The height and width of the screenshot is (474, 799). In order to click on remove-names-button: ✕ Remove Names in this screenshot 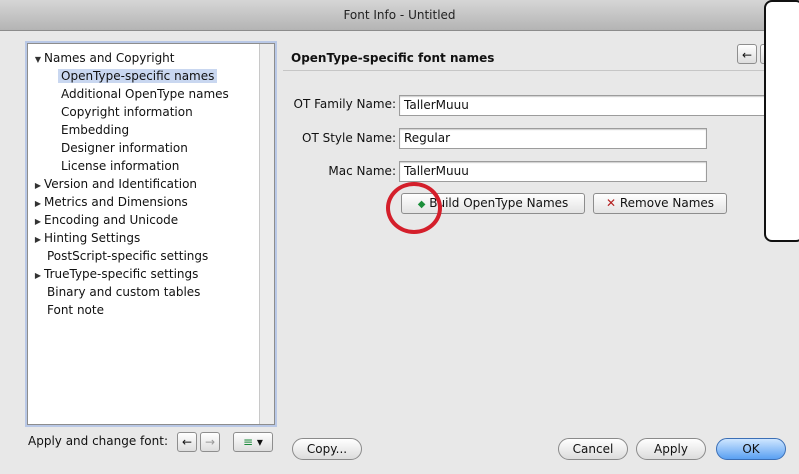, I will do `click(660, 203)`.